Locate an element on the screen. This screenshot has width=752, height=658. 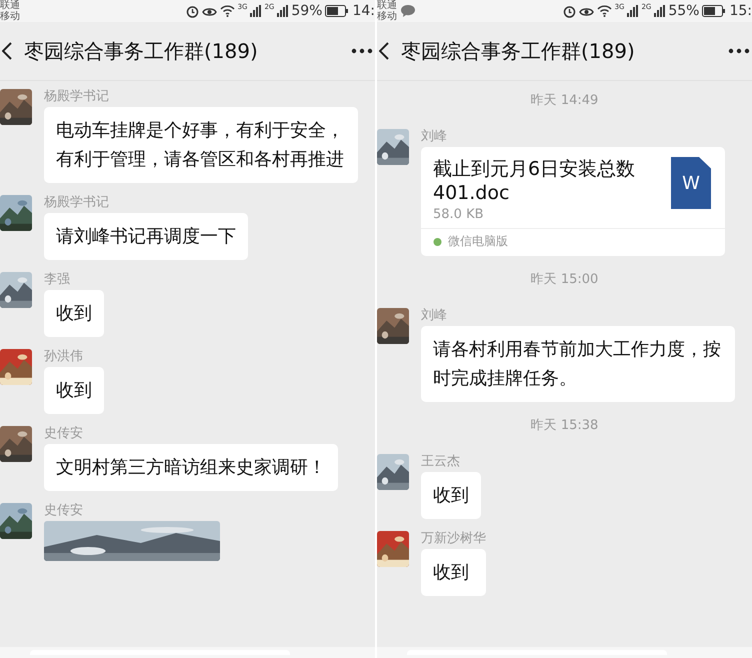
sender-name: 王云杰 is located at coordinates (441, 461).